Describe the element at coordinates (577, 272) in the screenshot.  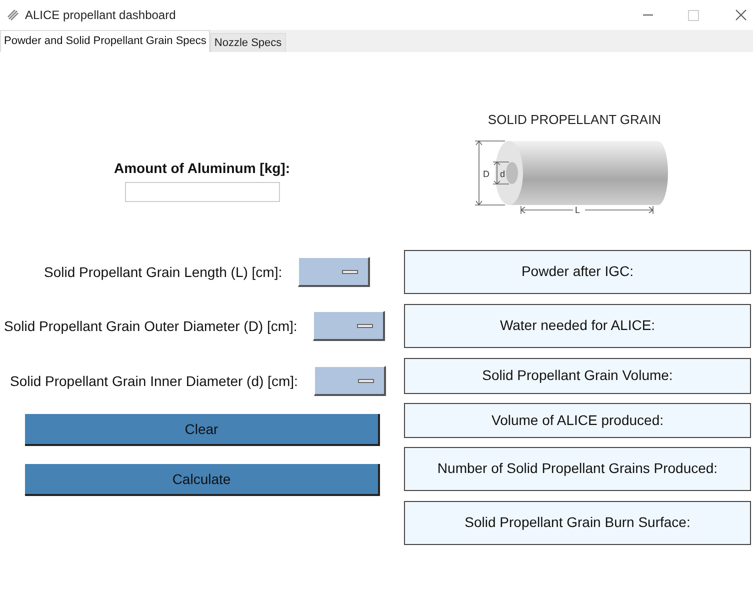
I see `result-label: Powder after IGC:` at that location.